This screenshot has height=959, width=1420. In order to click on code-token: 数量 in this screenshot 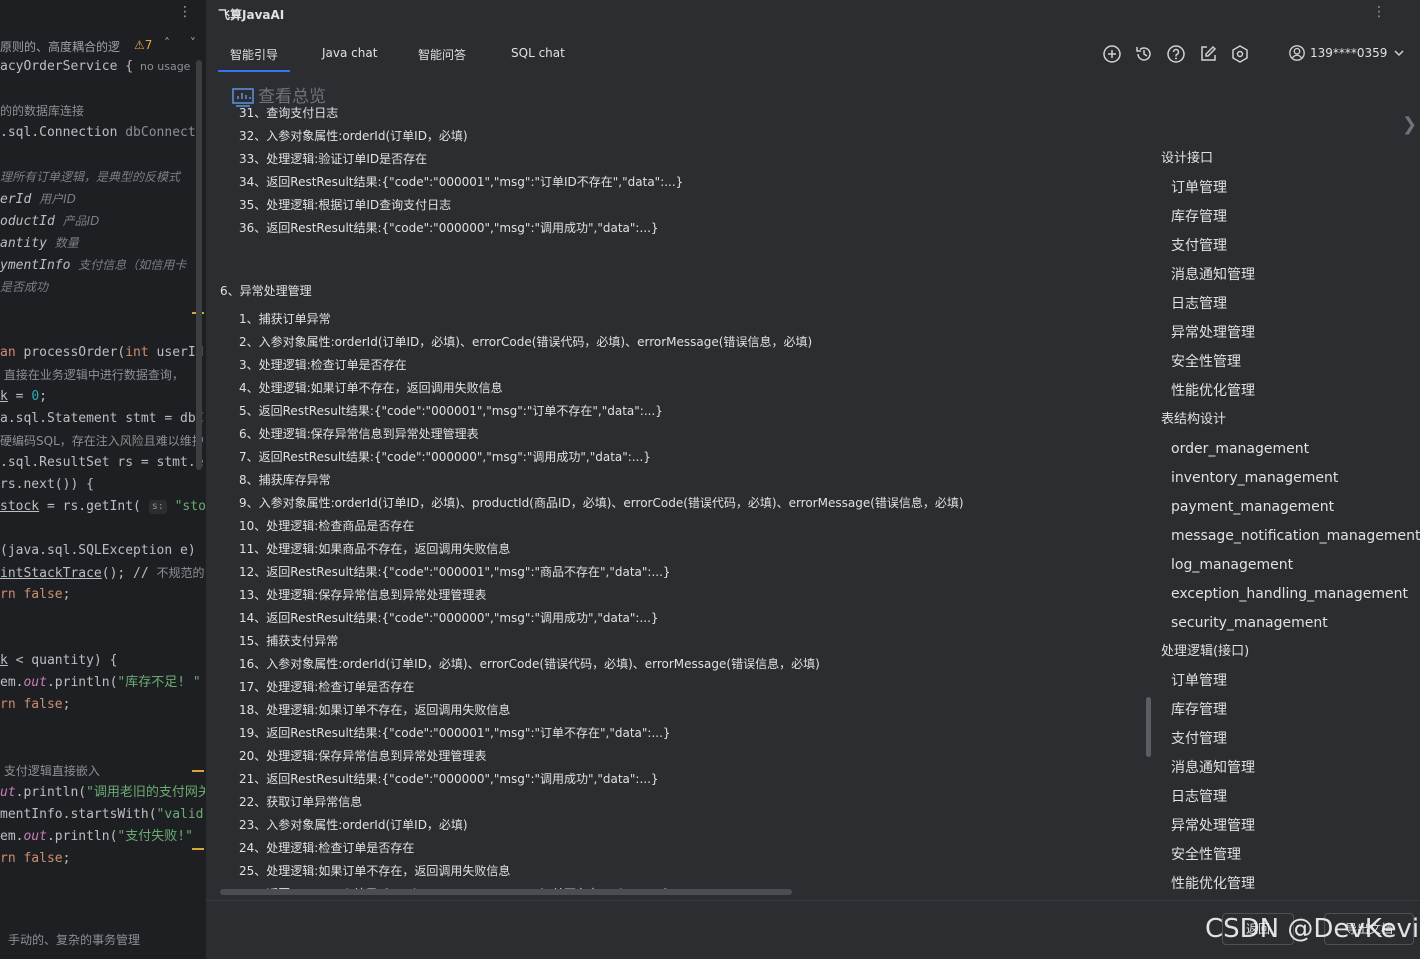, I will do `click(66, 243)`.